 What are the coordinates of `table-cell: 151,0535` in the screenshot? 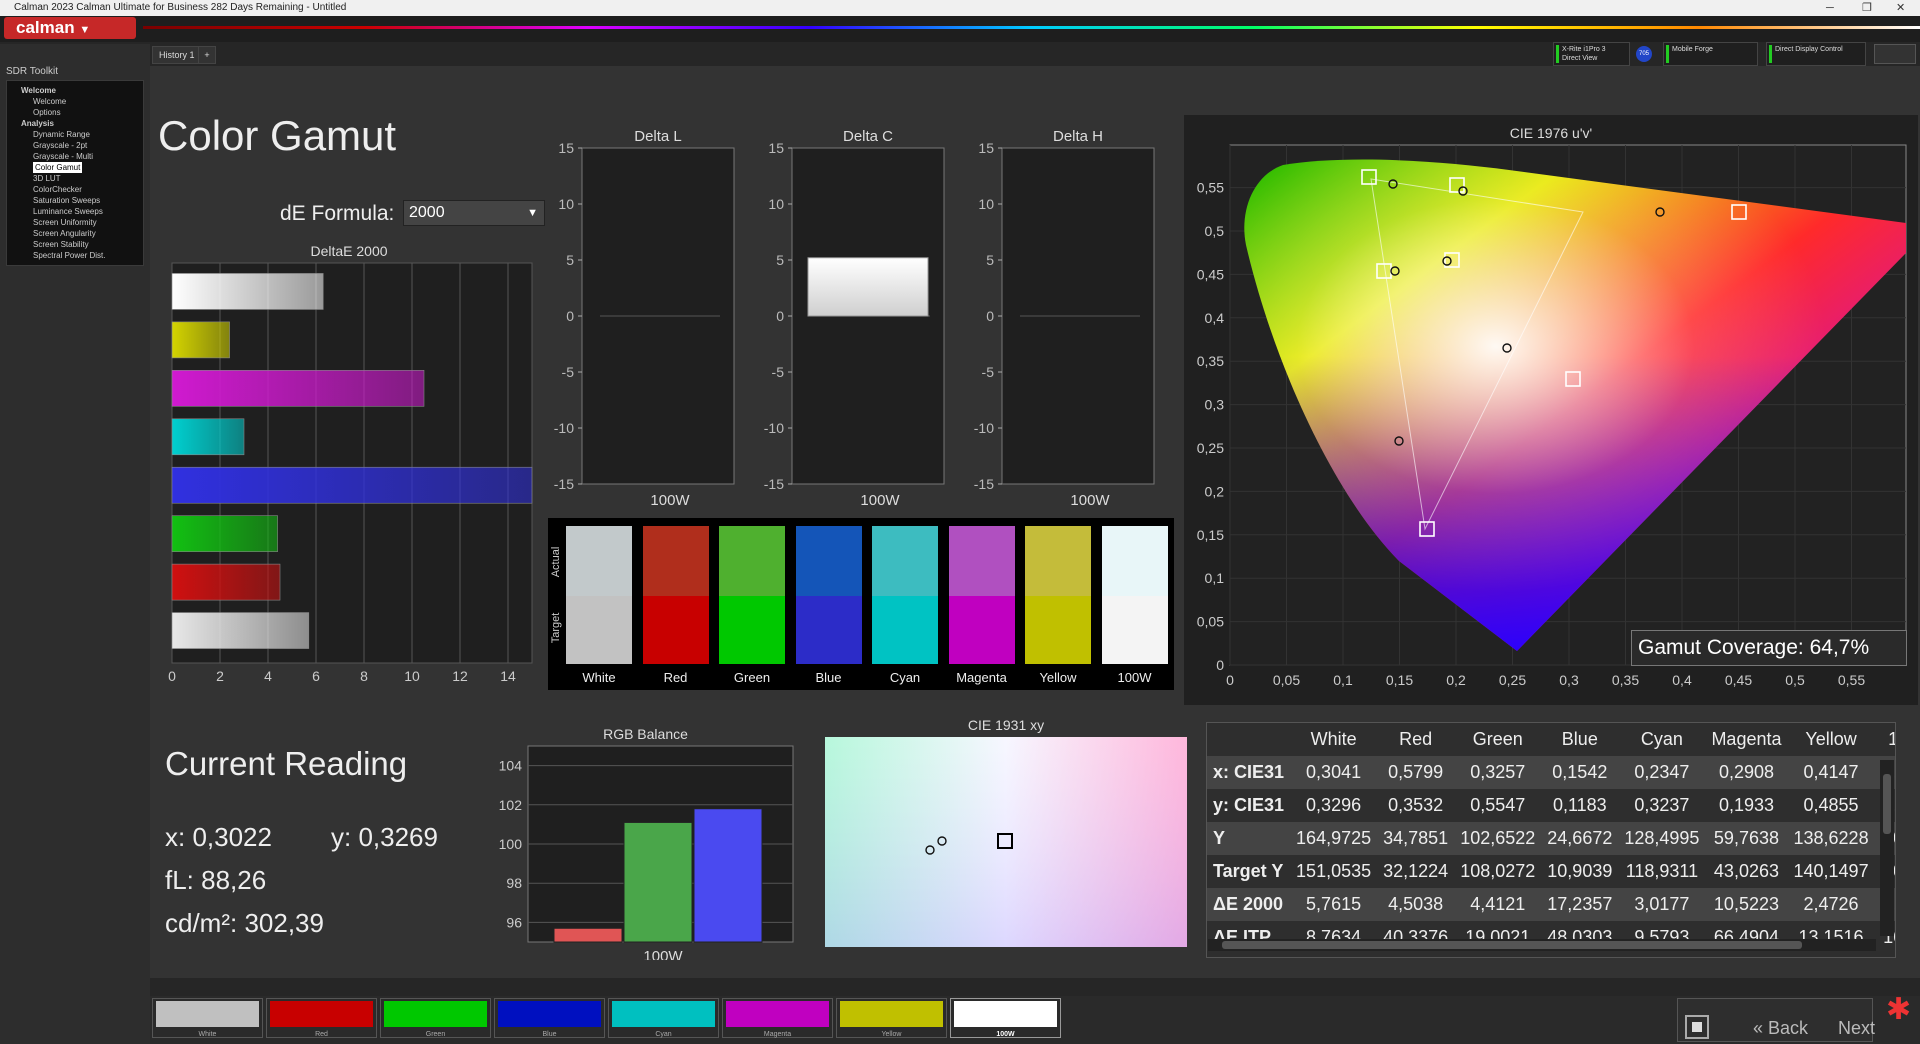 It's located at (1334, 871).